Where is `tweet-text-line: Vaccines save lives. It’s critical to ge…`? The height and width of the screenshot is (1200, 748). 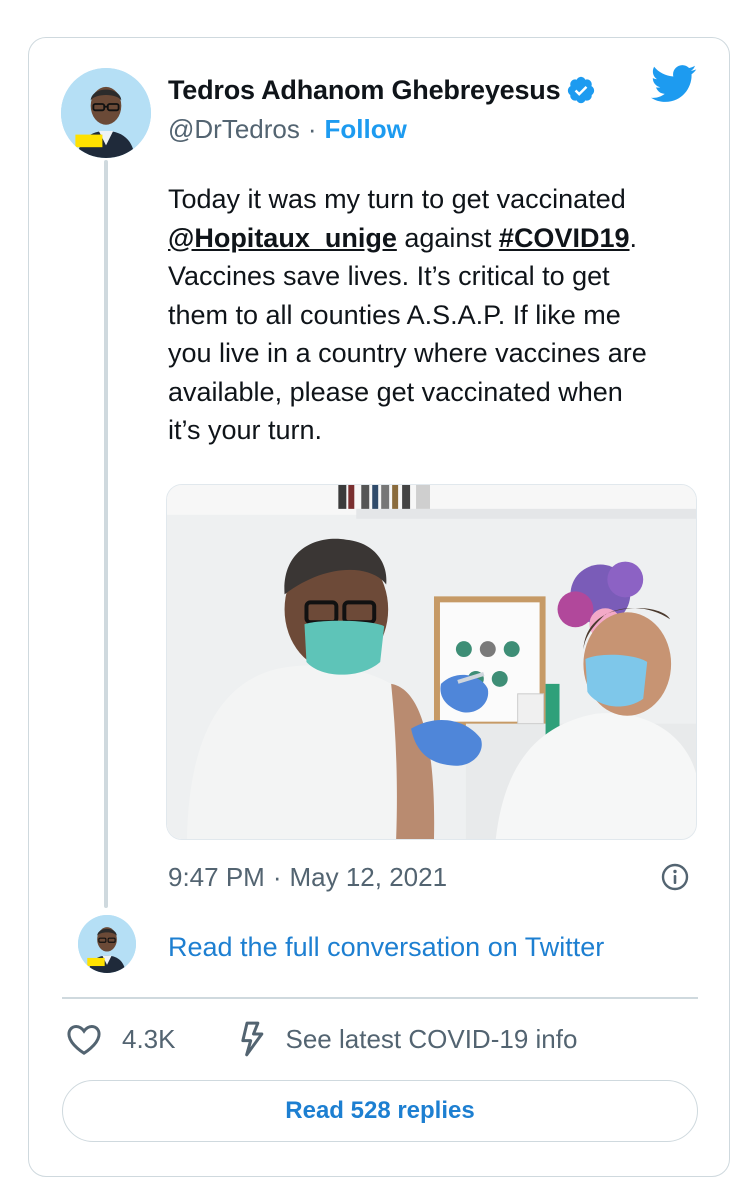
tweet-text-line: Vaccines save lives. It’s critical to ge… is located at coordinates (438, 276).